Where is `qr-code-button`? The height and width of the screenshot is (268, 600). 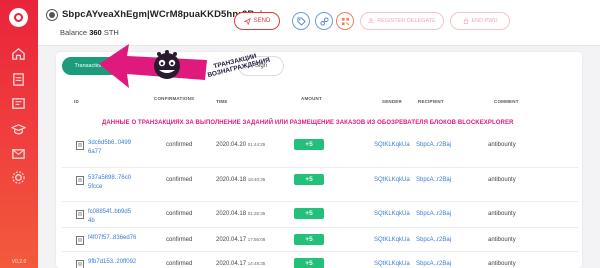 qr-code-button is located at coordinates (345, 21).